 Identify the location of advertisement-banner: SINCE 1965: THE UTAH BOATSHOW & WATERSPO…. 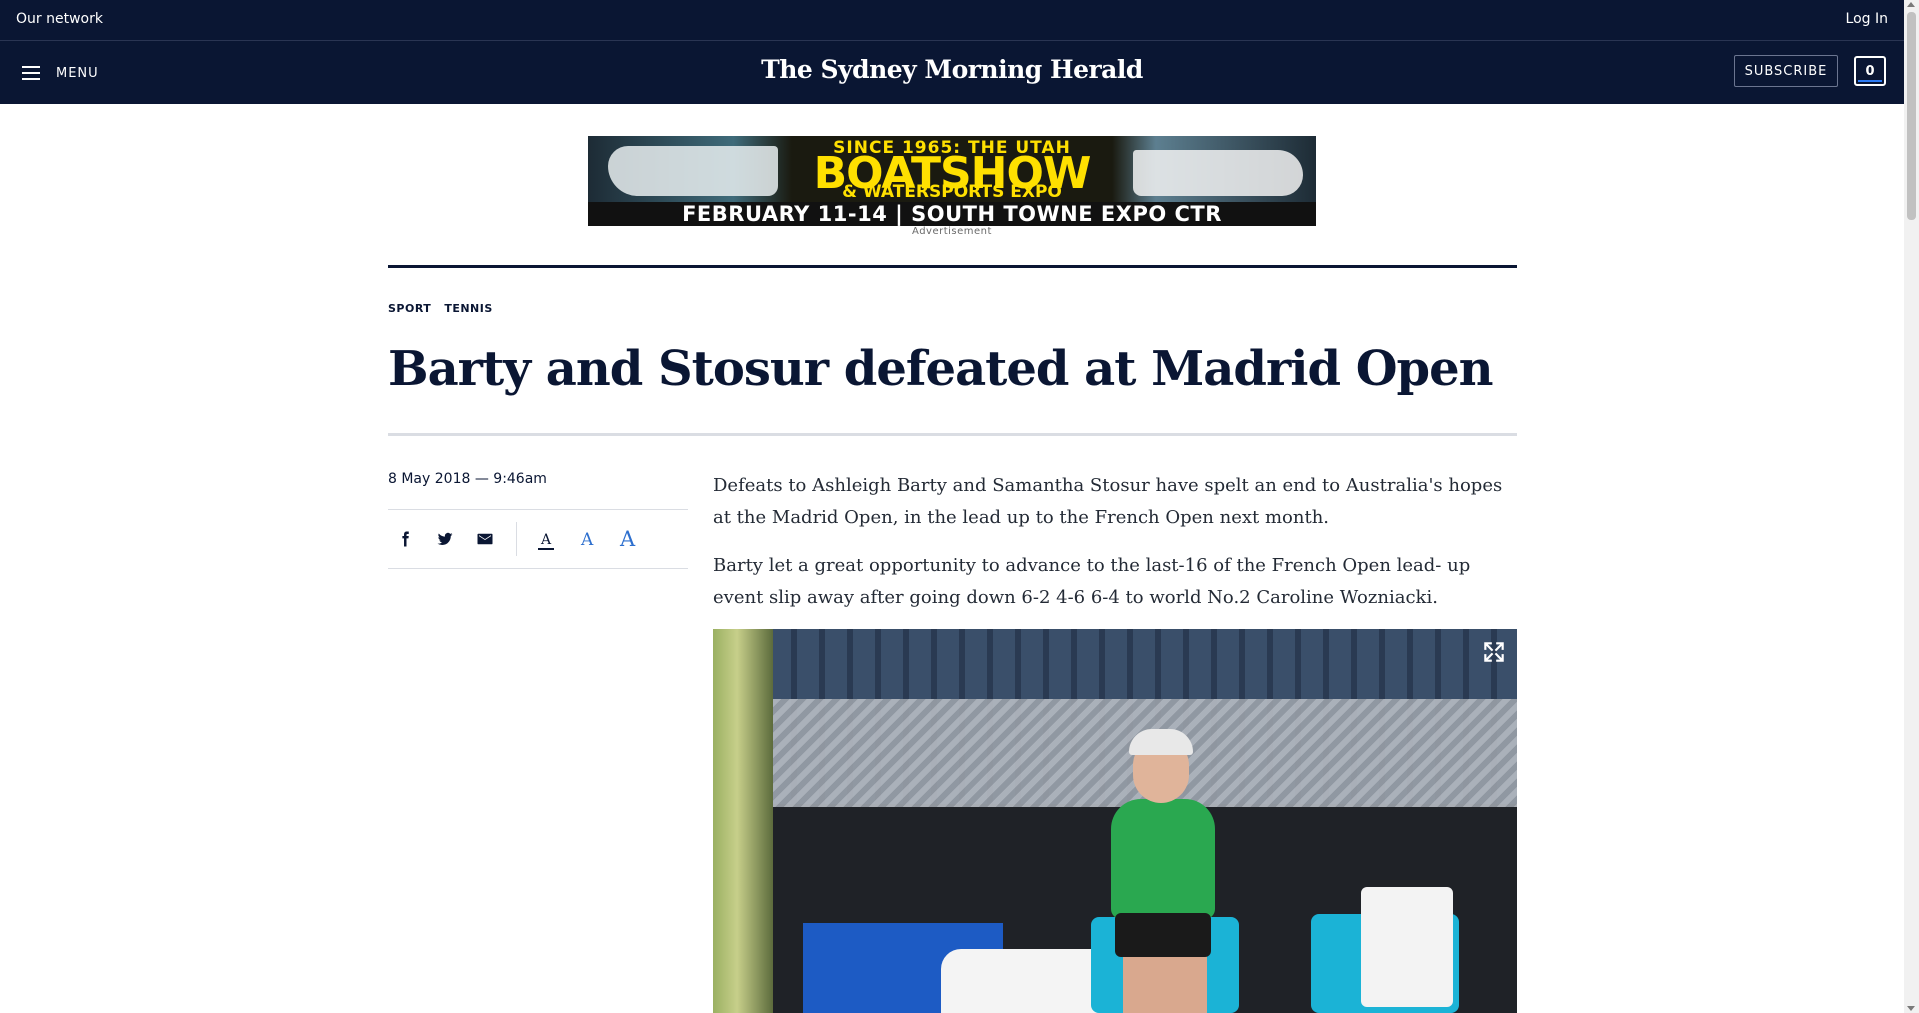
(952, 181).